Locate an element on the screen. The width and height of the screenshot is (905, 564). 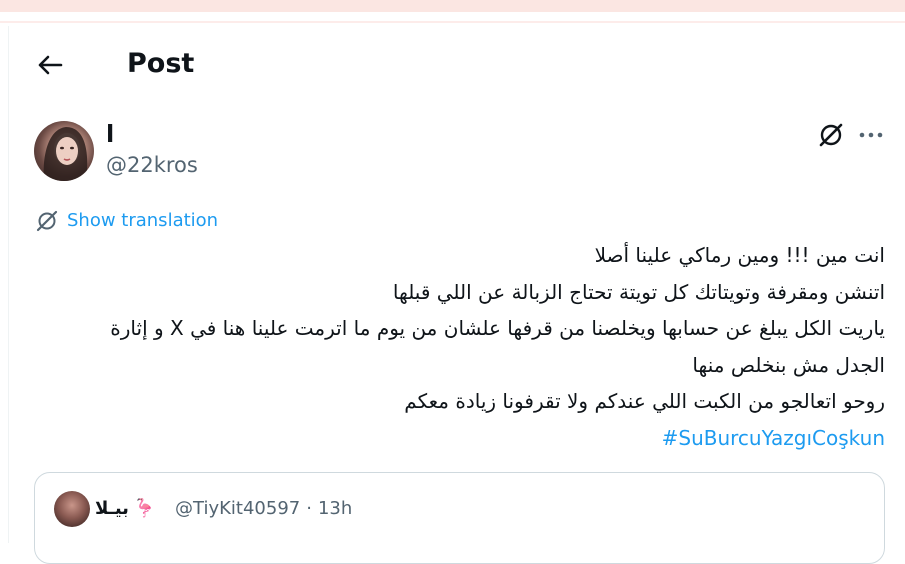
show-translation-link: Show translation is located at coordinates (126, 221).